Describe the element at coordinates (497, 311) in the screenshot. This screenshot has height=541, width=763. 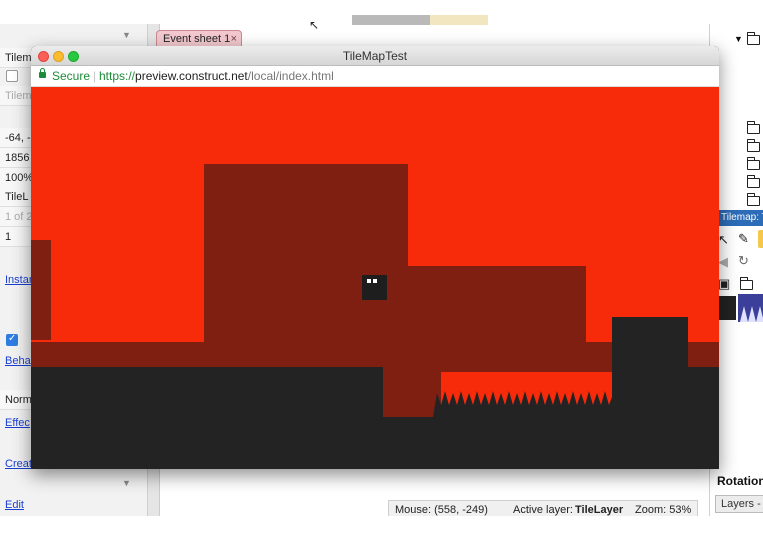
I see `background-block-right` at that location.